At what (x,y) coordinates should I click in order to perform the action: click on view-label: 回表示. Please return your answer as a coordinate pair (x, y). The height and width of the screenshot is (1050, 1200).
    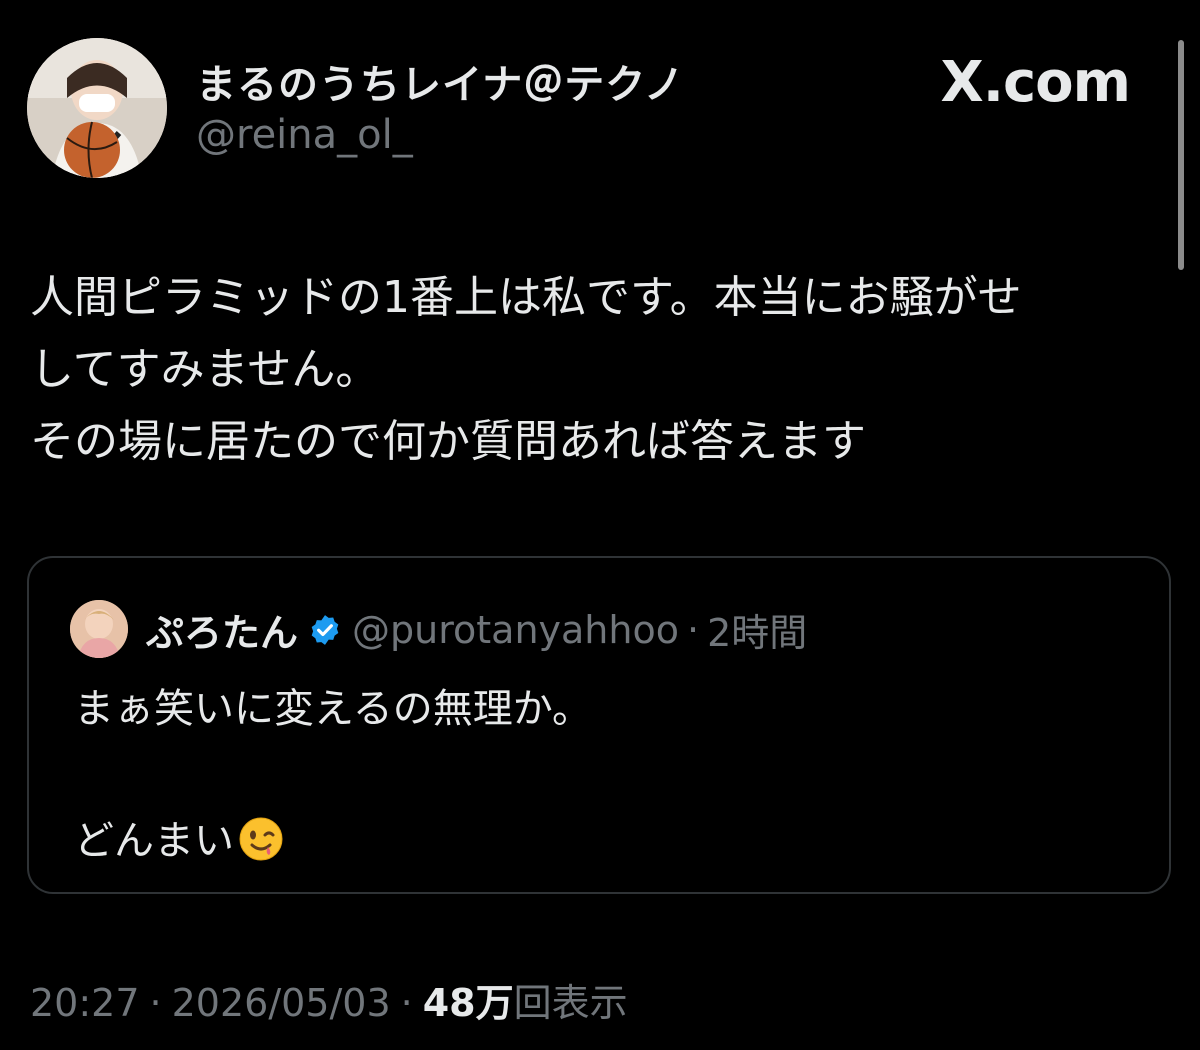
    Looking at the image, I should click on (570, 1003).